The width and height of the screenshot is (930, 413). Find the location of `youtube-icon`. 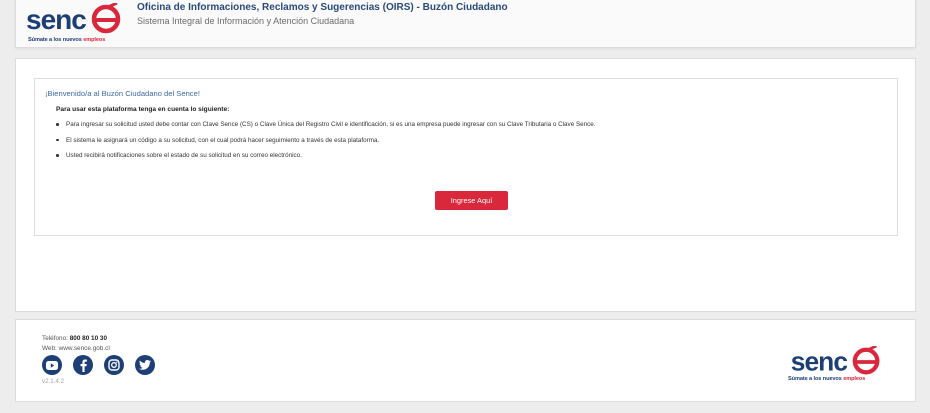

youtube-icon is located at coordinates (52, 365).